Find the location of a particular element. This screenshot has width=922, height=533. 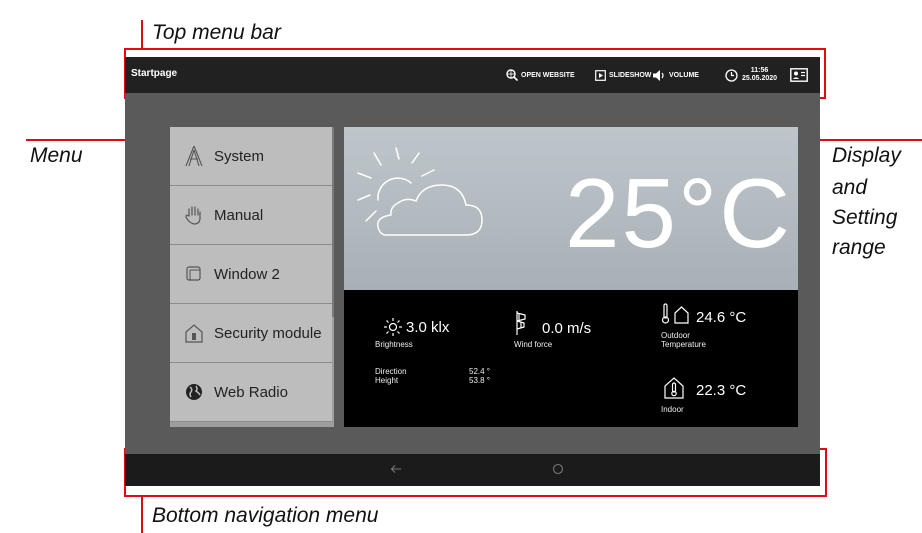

menu-scrollbar is located at coordinates (333, 222).